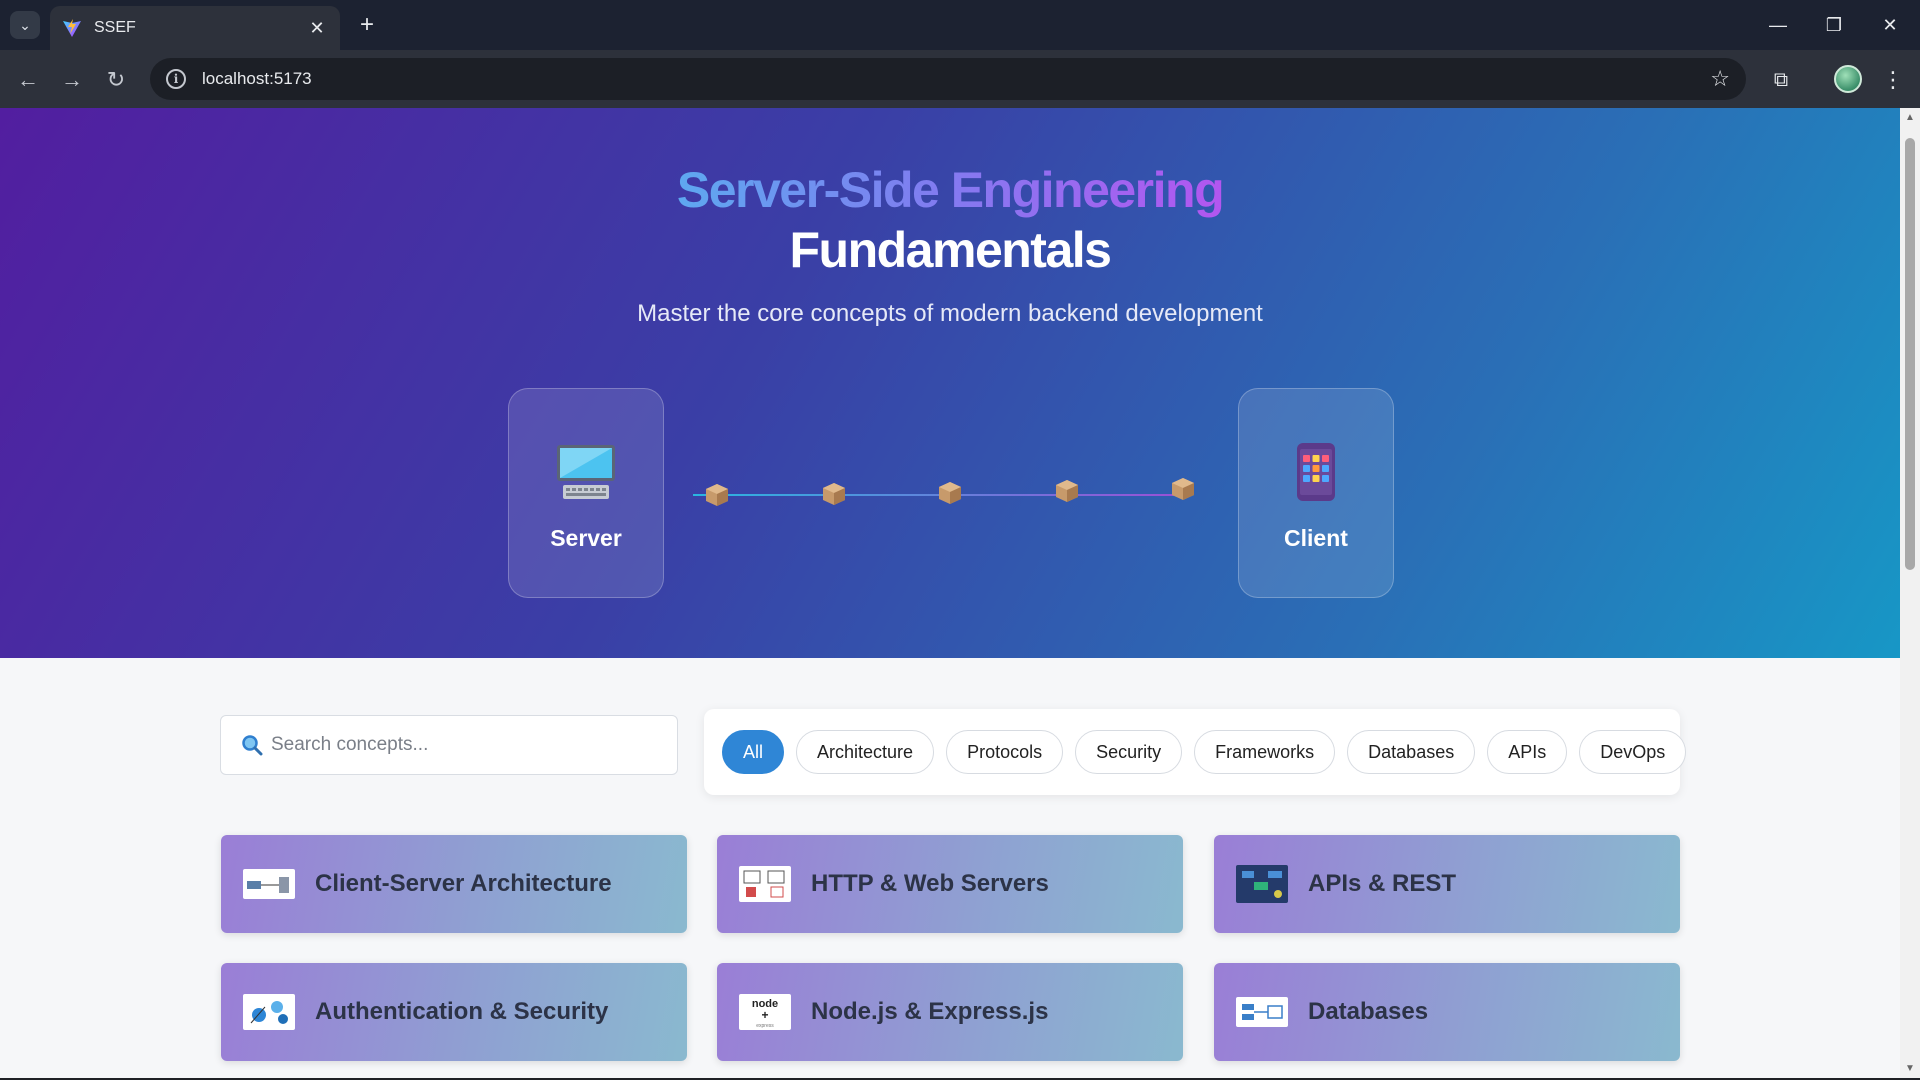 Image resolution: width=1920 pixels, height=1080 pixels. I want to click on node-express-logo-thumbnail: node + express, so click(765, 1012).